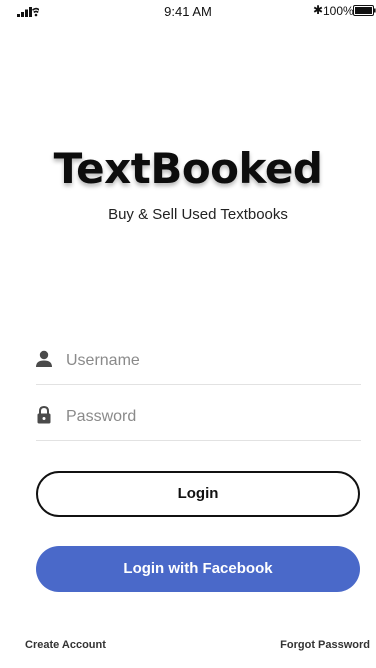 The image size is (376, 668). What do you see at coordinates (44, 415) in the screenshot?
I see `lock-icon` at bounding box center [44, 415].